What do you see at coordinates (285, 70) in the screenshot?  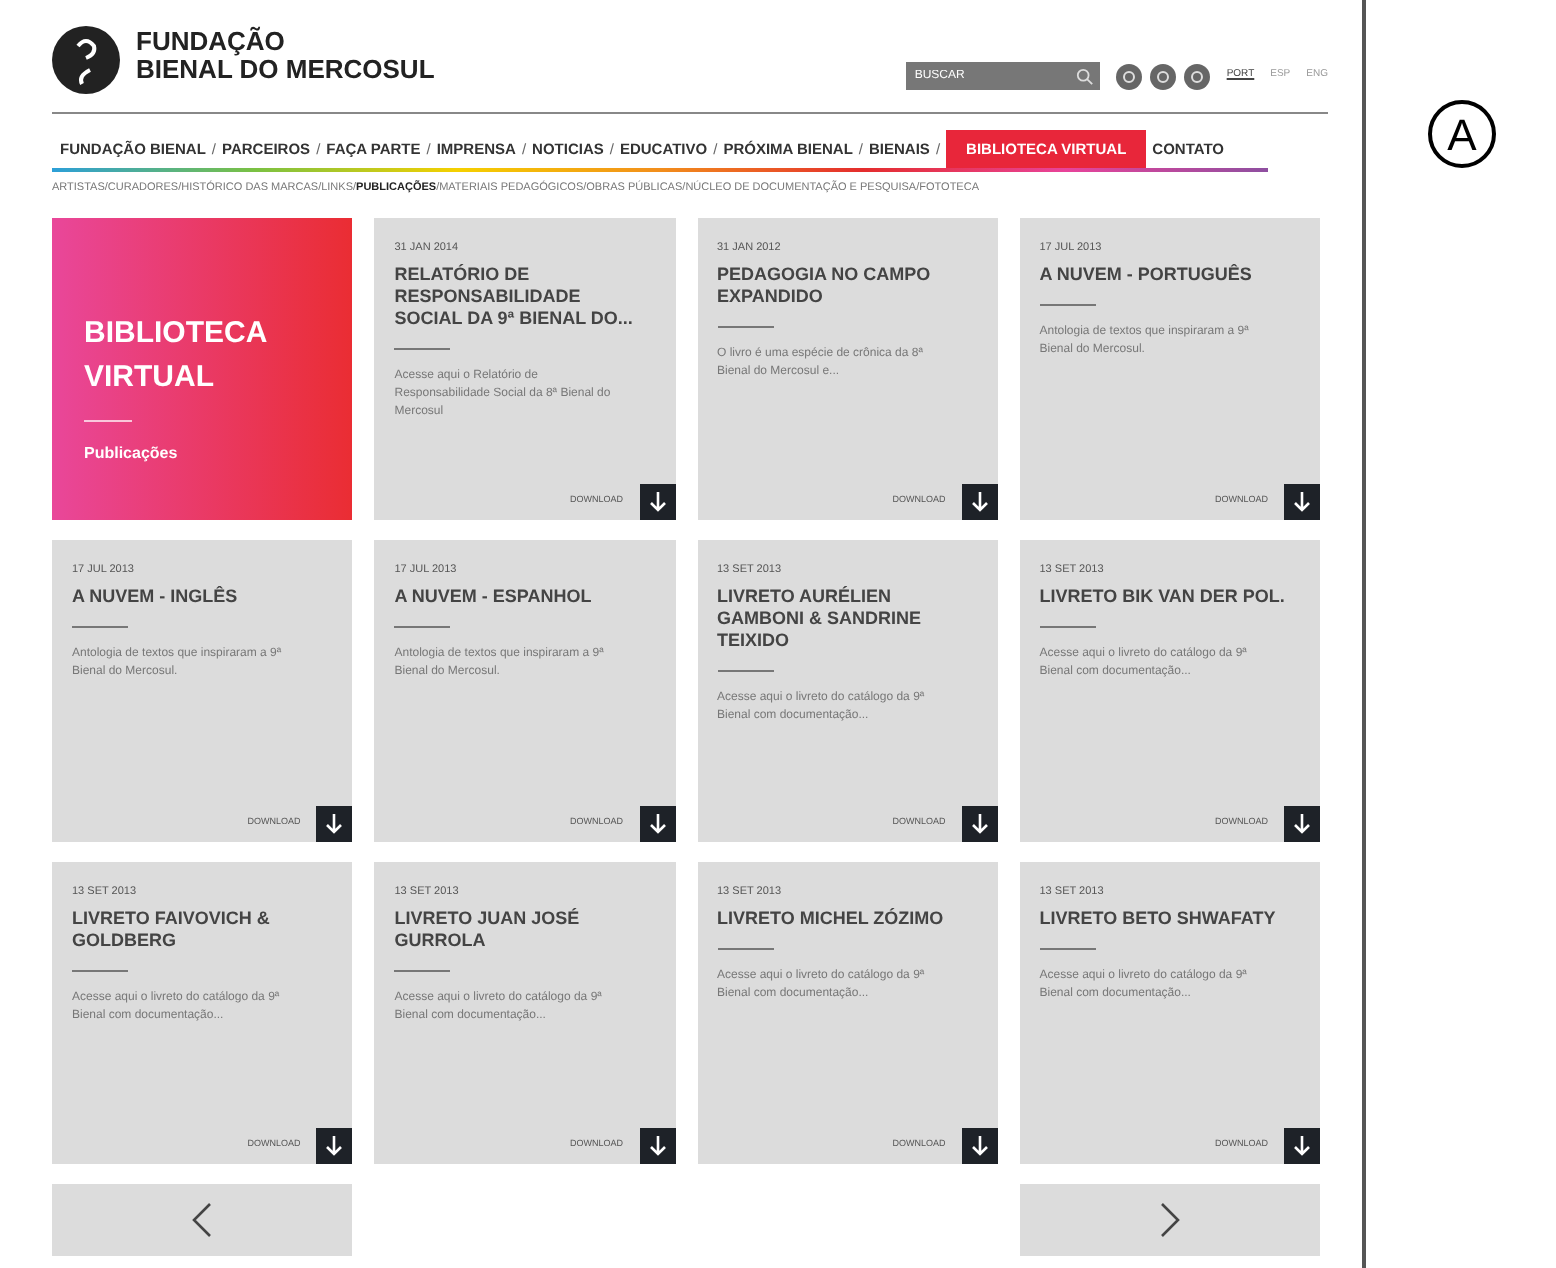 I see `logo-text: BIENAL DO MERCOSUL` at bounding box center [285, 70].